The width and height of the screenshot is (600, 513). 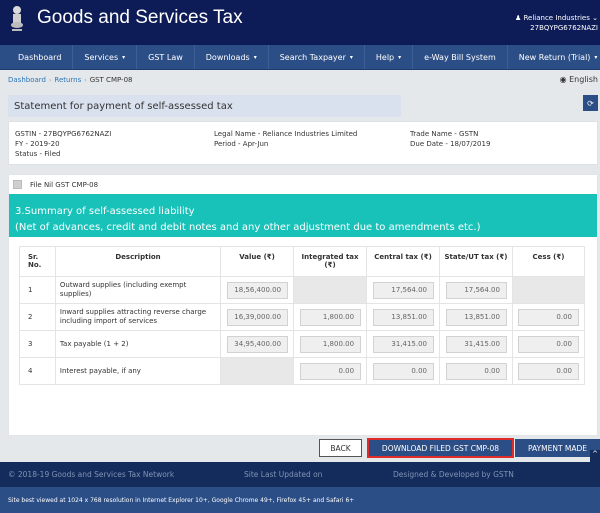 What do you see at coordinates (17, 18) in the screenshot?
I see `emblem-icon` at bounding box center [17, 18].